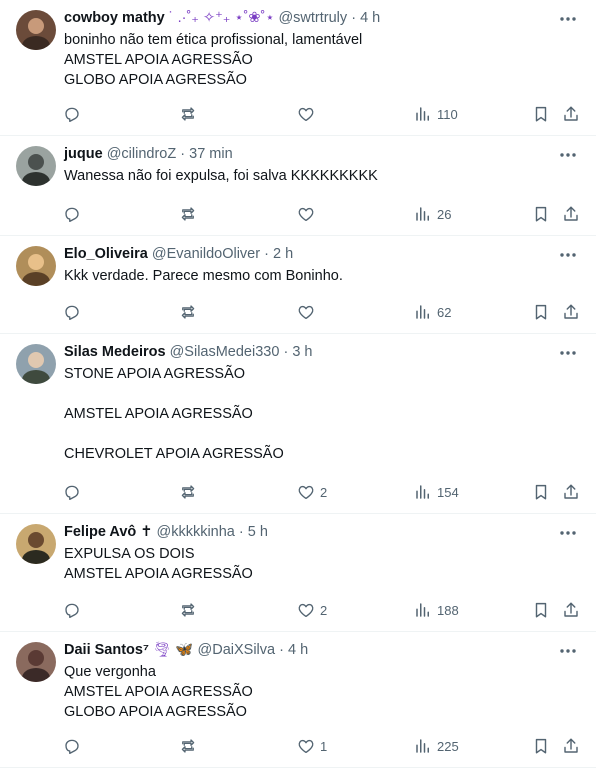  Describe the element at coordinates (174, 454) in the screenshot. I see `tweet-text-line: CHEVROLET APOIA AGRESSÃO` at that location.